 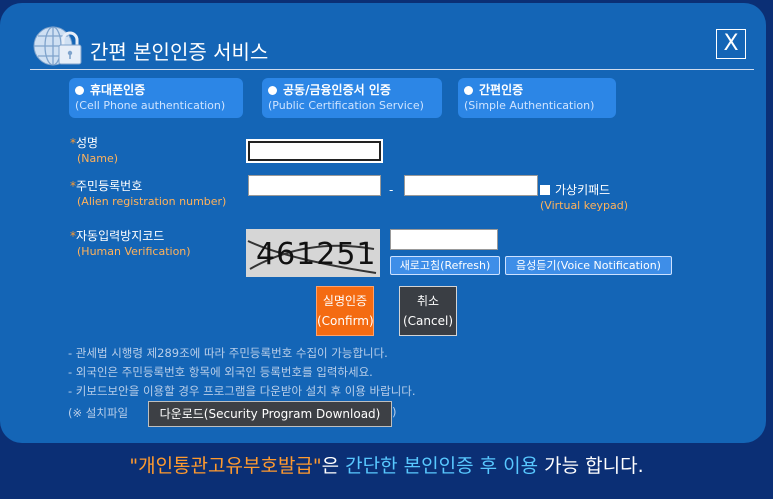 I want to click on name-label: *성명 (Name), so click(x=94, y=150).